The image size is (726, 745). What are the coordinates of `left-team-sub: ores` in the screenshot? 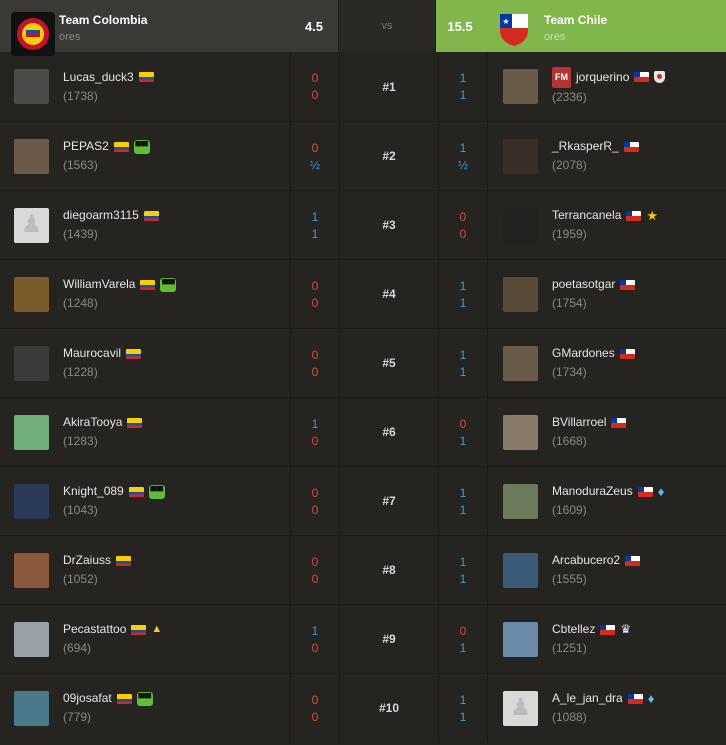 It's located at (70, 37).